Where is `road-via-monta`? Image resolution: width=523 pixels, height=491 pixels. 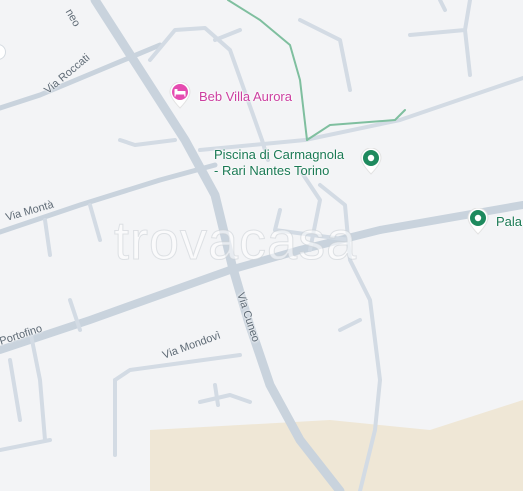 road-via-monta is located at coordinates (109, 198).